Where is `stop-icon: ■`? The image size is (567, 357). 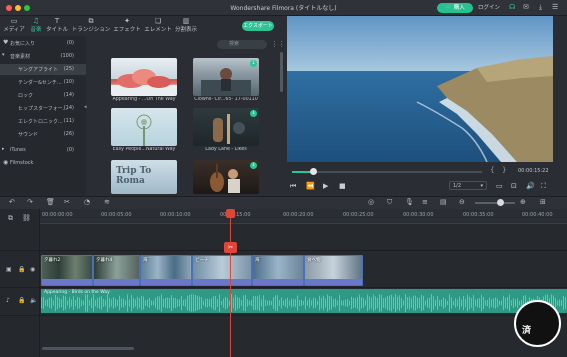 stop-icon: ■ is located at coordinates (342, 186).